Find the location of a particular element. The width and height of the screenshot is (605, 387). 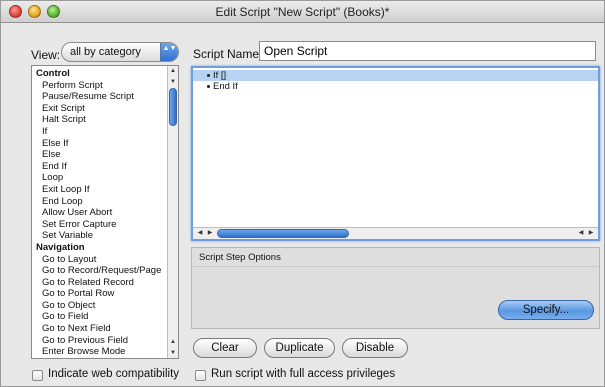

steps-list-item: Enter Browse Mode is located at coordinates (102, 352).